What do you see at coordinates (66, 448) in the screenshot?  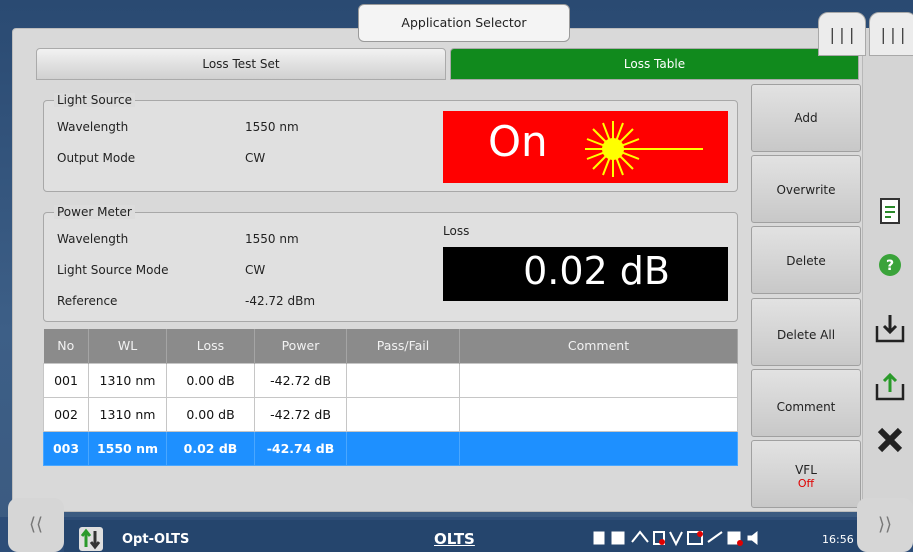 I see `cell-no: 003` at bounding box center [66, 448].